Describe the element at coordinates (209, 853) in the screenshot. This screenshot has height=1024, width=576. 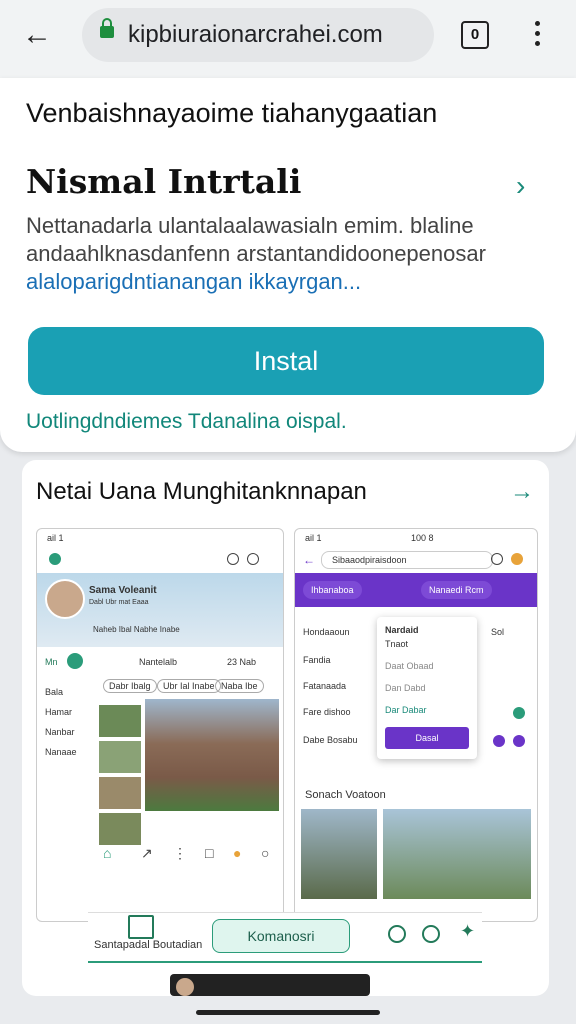
I see `bookmark-icon: □` at that location.